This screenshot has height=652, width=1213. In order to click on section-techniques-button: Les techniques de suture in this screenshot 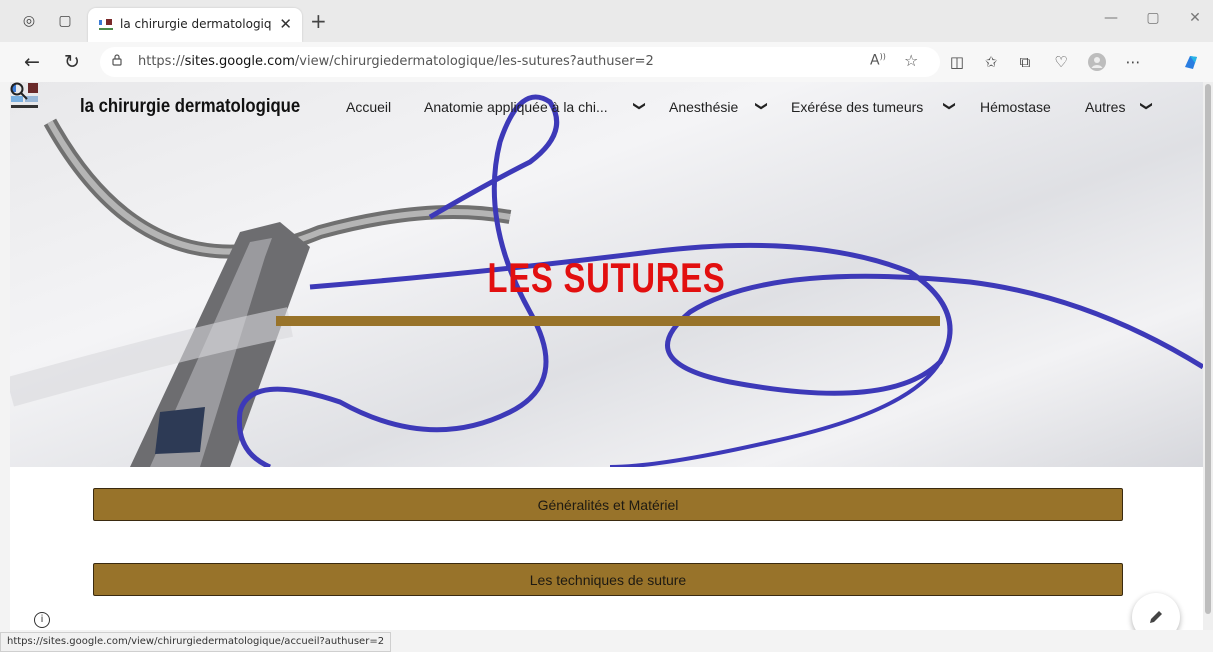, I will do `click(608, 579)`.